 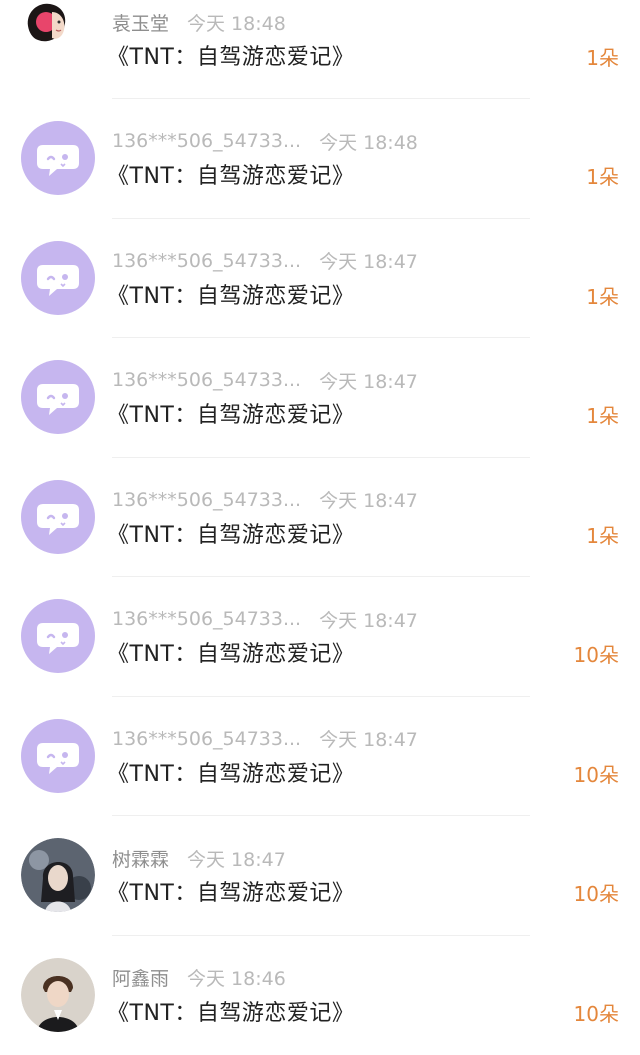 I want to click on user-avatar-icon, so click(x=47, y=24).